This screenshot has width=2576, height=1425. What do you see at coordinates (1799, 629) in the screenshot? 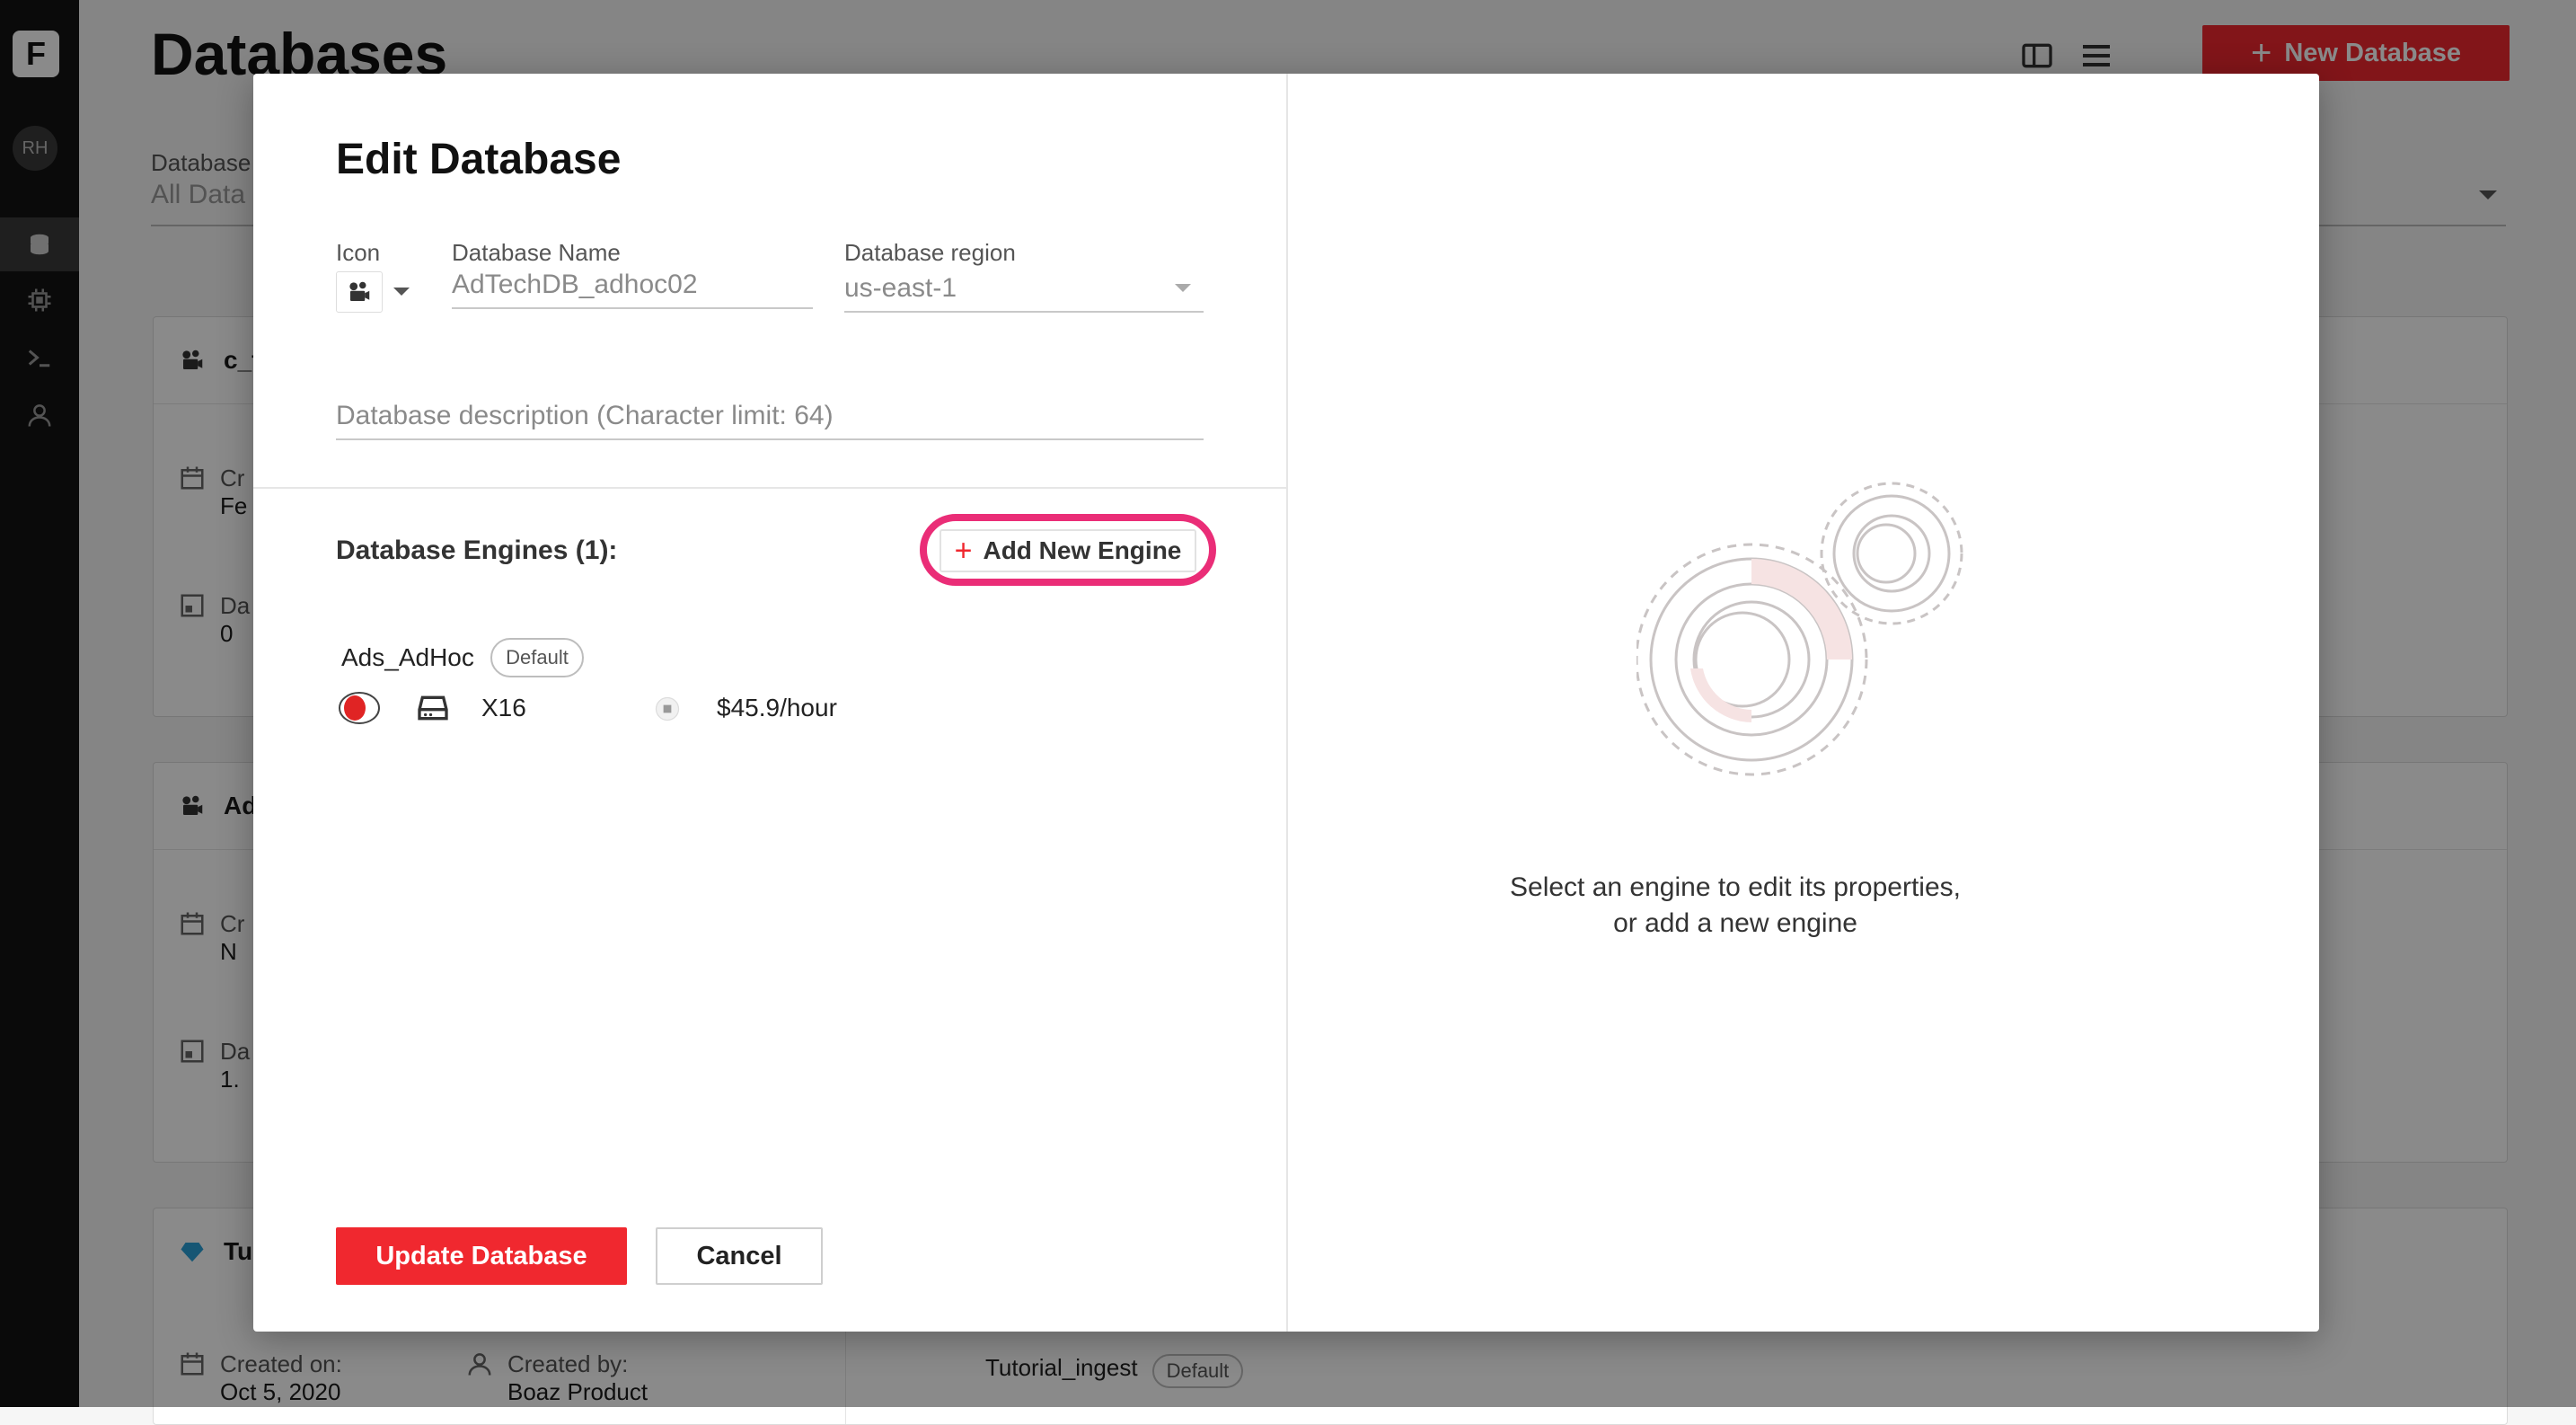
I see `gears-illustration-icon` at bounding box center [1799, 629].